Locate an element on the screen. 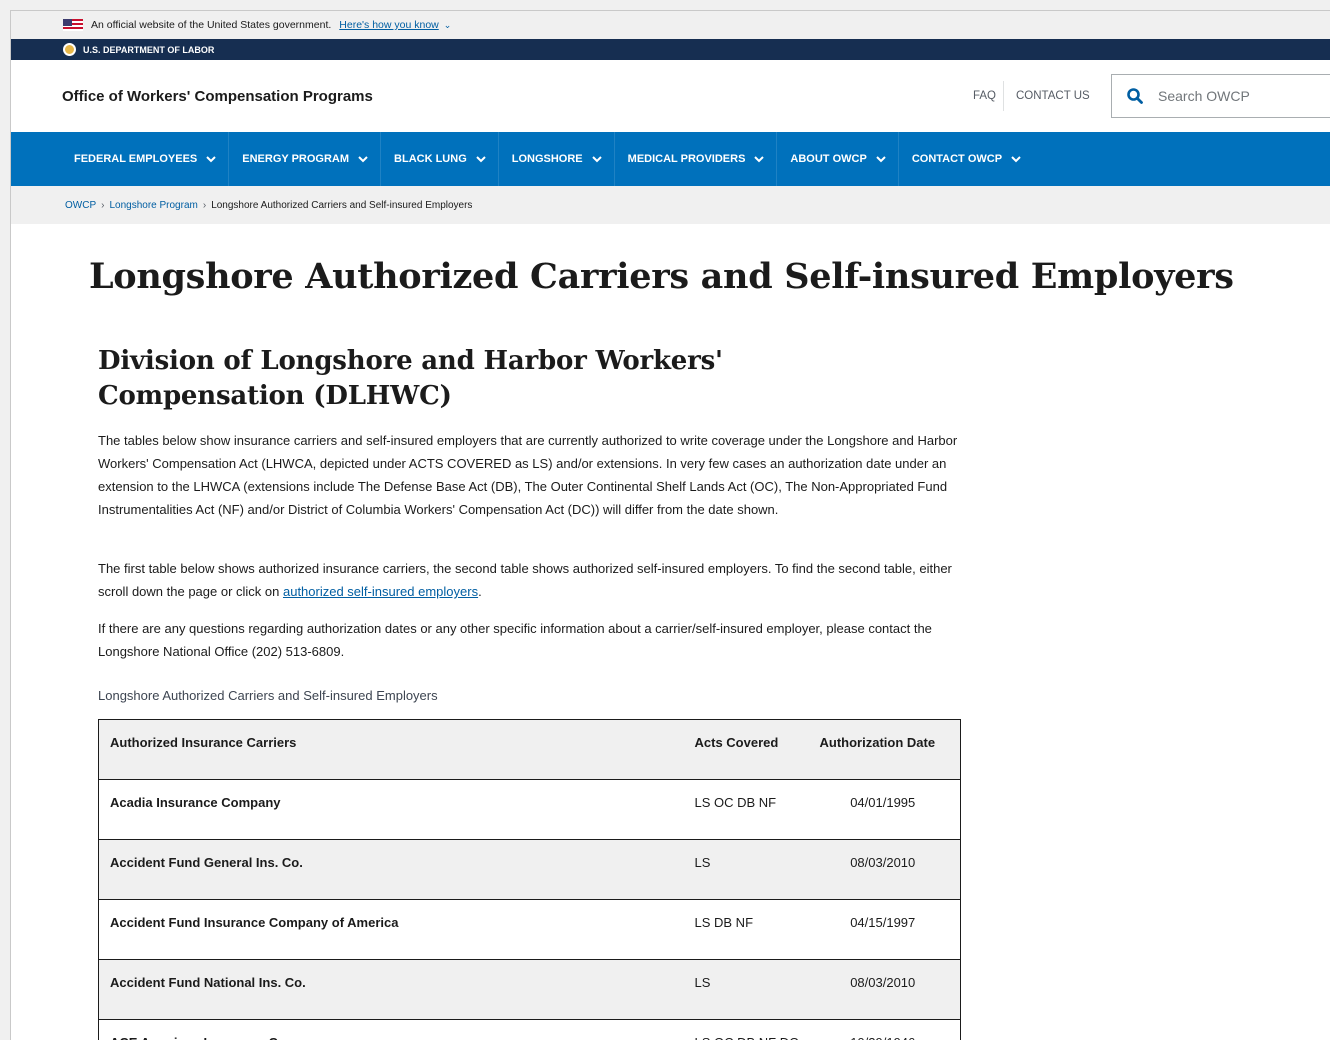 The width and height of the screenshot is (1330, 1040). column-header-date: Authorization Date is located at coordinates (890, 749).